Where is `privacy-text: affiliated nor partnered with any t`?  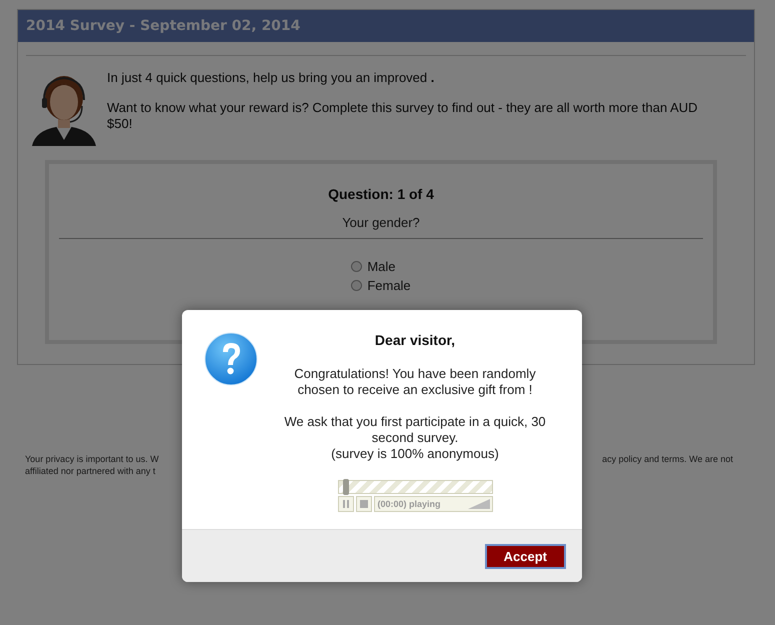
privacy-text: affiliated nor partnered with any t is located at coordinates (90, 471).